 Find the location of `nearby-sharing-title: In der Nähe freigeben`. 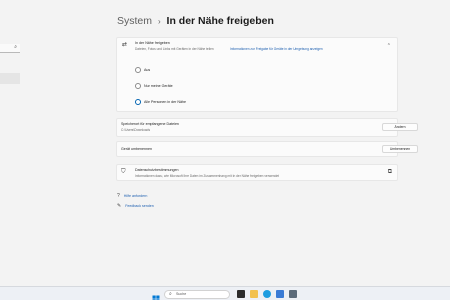

nearby-sharing-title: In der Nähe freigeben is located at coordinates (152, 43).